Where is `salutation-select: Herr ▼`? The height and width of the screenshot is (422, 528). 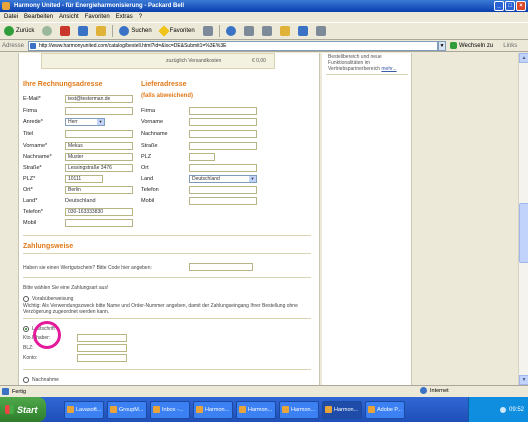
salutation-select: Herr ▼ is located at coordinates (85, 122).